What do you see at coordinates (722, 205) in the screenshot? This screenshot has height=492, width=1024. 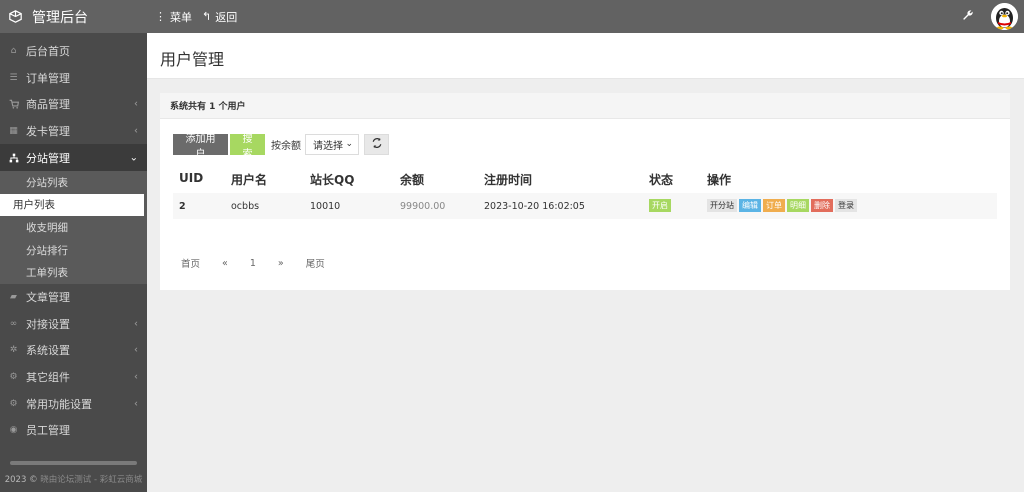 I see `open-substation-button: 开分站` at bounding box center [722, 205].